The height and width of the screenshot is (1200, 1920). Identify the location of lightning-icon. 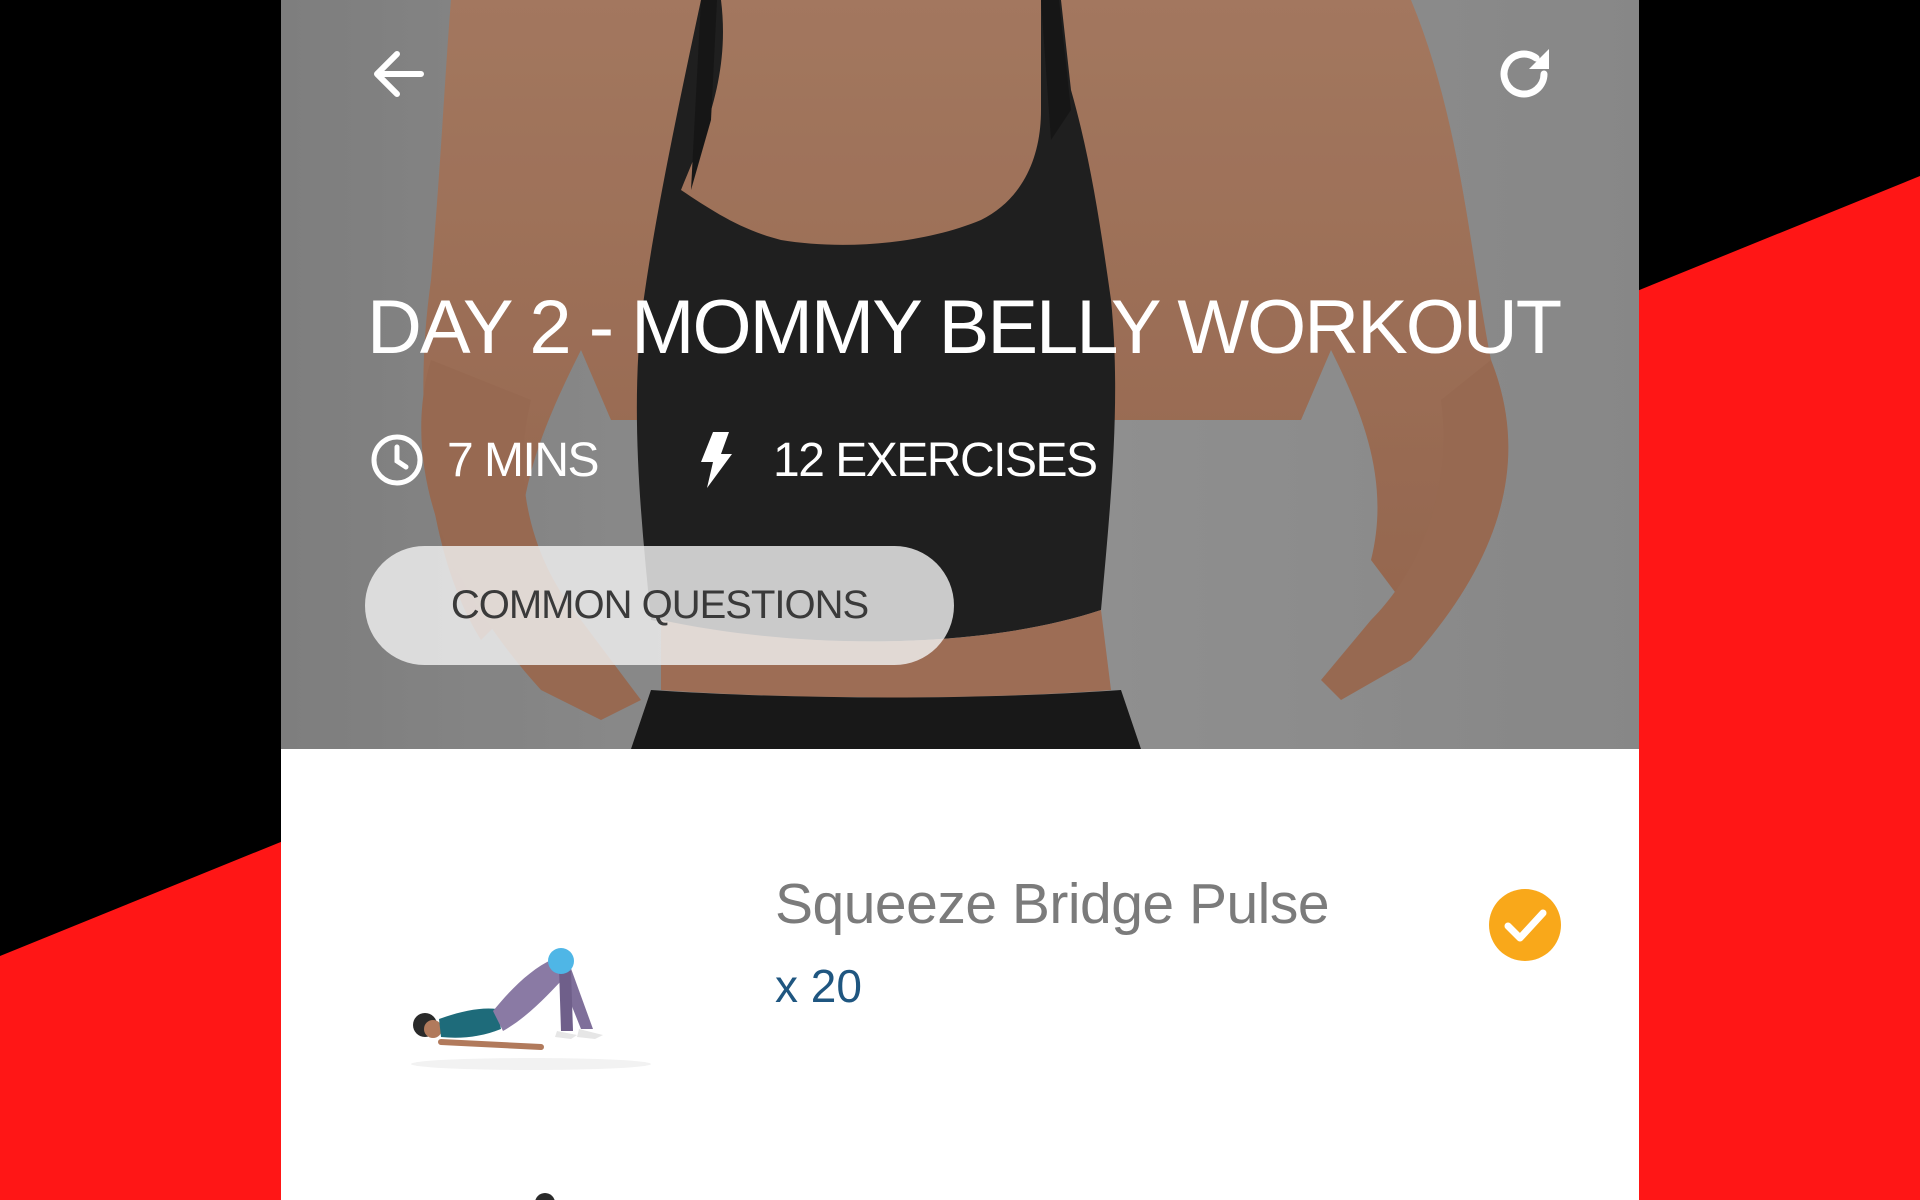
(716, 460).